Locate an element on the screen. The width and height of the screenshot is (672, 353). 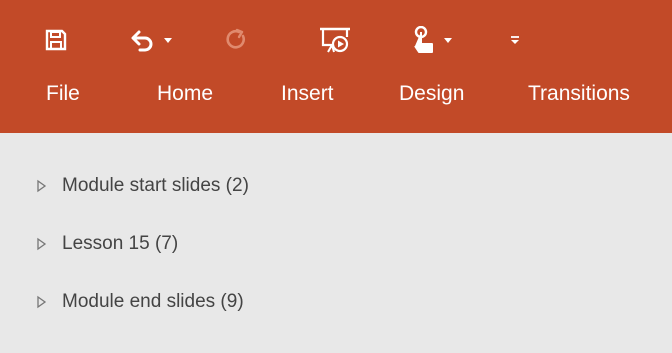
undo-button is located at coordinates (151, 40).